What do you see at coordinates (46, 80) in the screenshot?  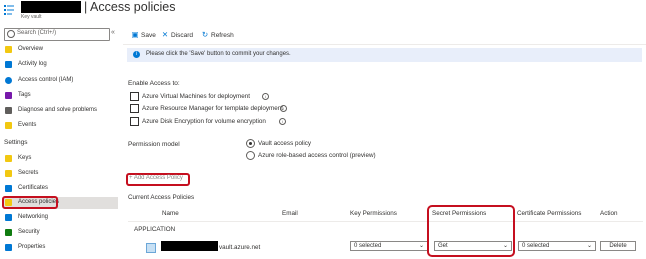 I see `sidebar-item-label: Access control (IAM)` at bounding box center [46, 80].